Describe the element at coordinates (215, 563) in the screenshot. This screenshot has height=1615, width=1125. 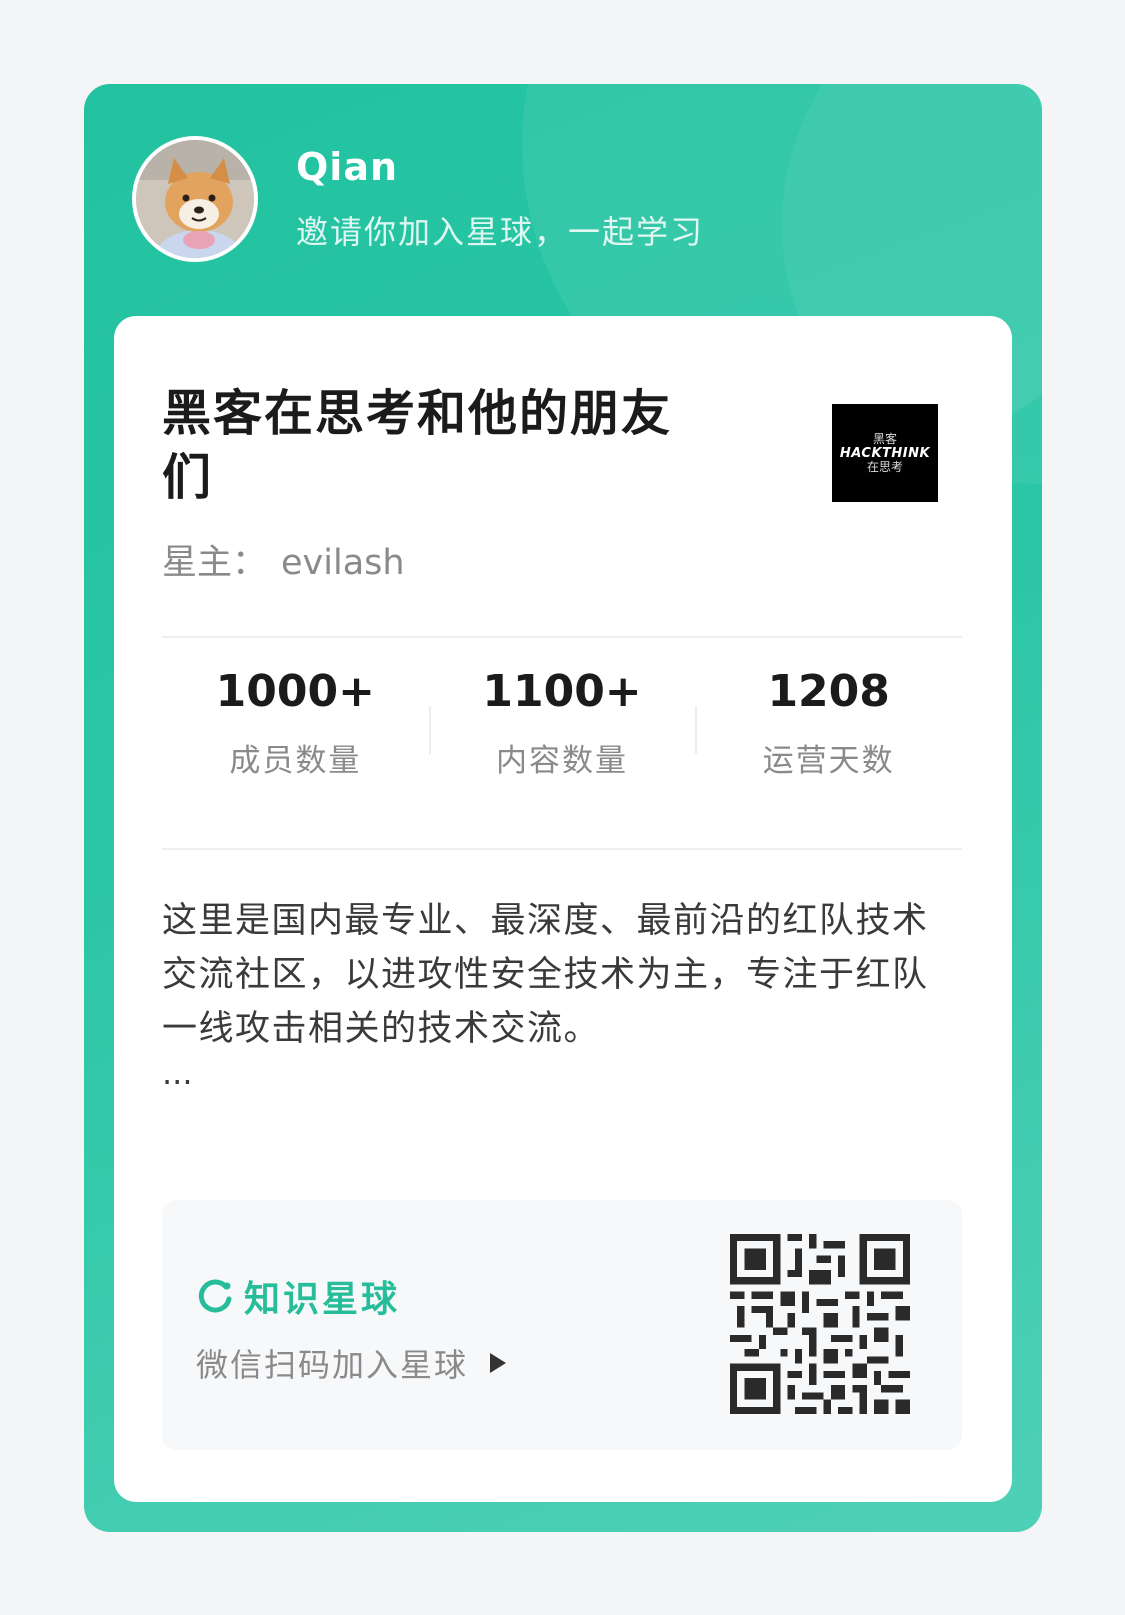
I see `owner-label: 星主：` at that location.